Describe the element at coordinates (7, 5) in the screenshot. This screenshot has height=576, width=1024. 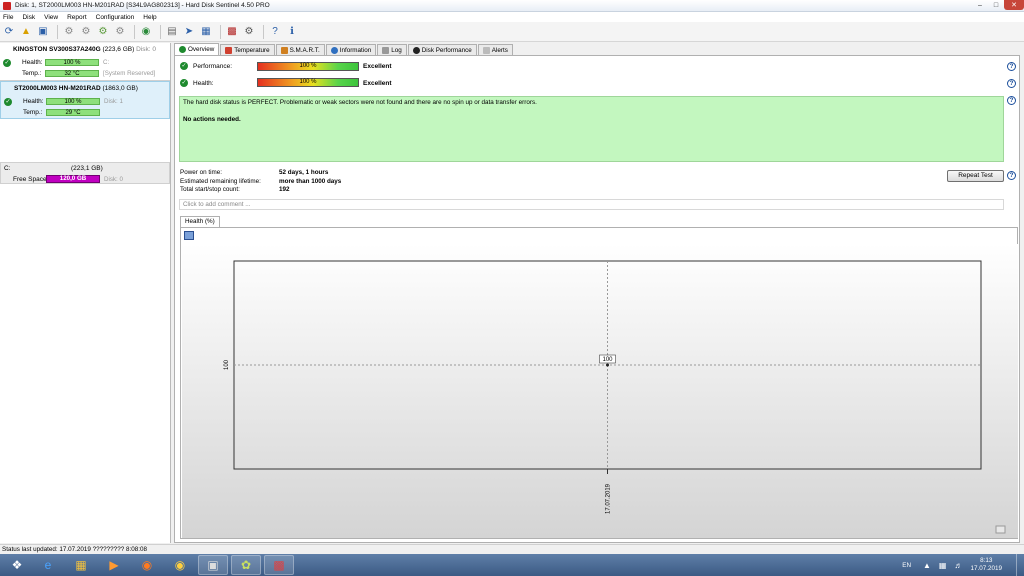
I see `app-icon` at that location.